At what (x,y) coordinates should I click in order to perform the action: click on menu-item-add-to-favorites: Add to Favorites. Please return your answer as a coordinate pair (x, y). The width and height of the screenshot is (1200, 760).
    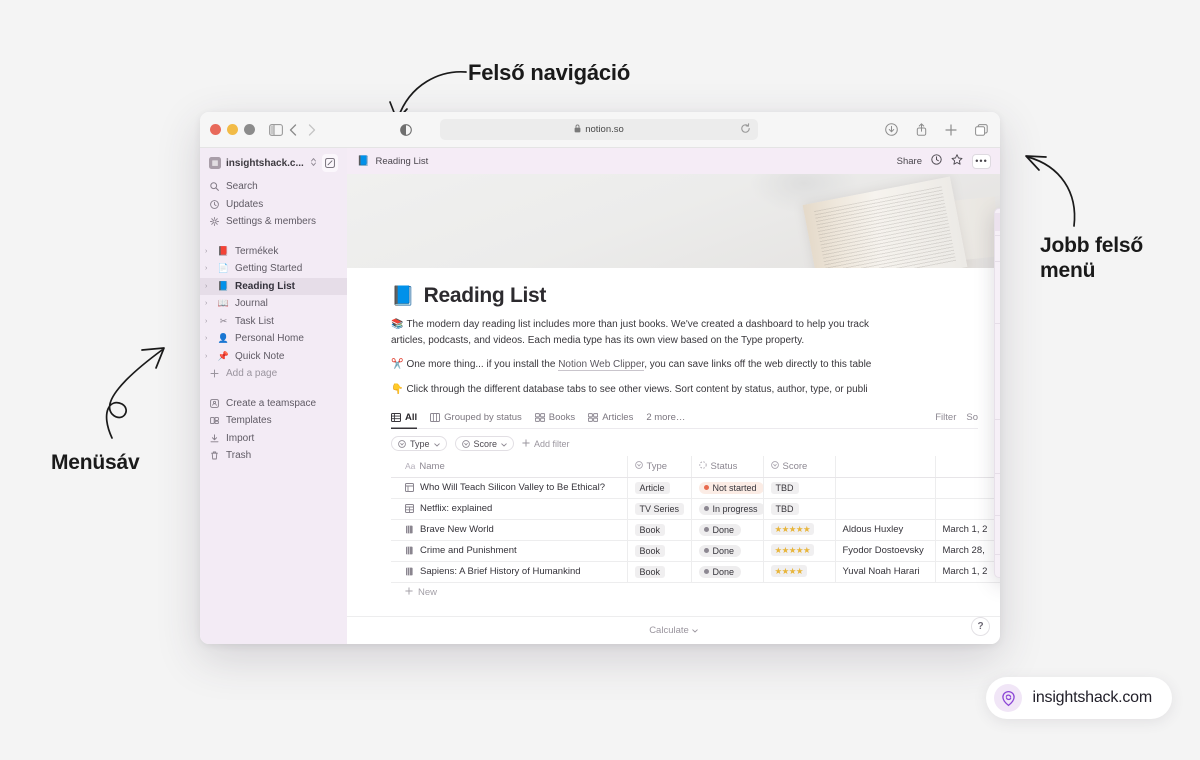
    Looking at the image, I should click on (997, 275).